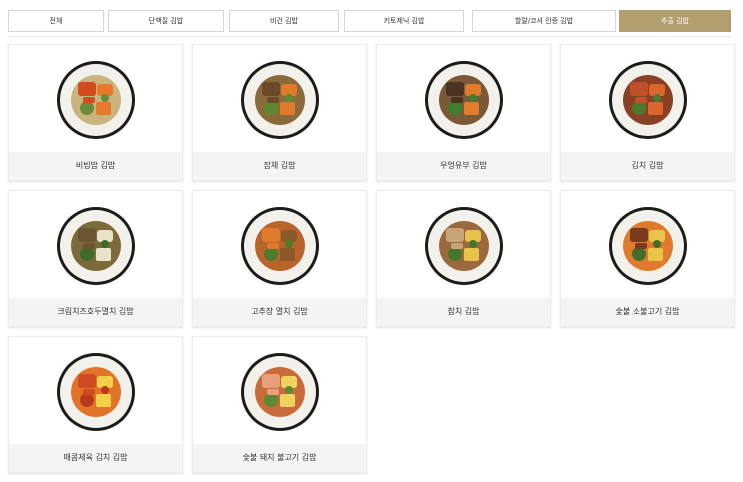 This screenshot has width=743, height=482. What do you see at coordinates (463, 166) in the screenshot?
I see `product-name: 우엉유부 김밥` at bounding box center [463, 166].